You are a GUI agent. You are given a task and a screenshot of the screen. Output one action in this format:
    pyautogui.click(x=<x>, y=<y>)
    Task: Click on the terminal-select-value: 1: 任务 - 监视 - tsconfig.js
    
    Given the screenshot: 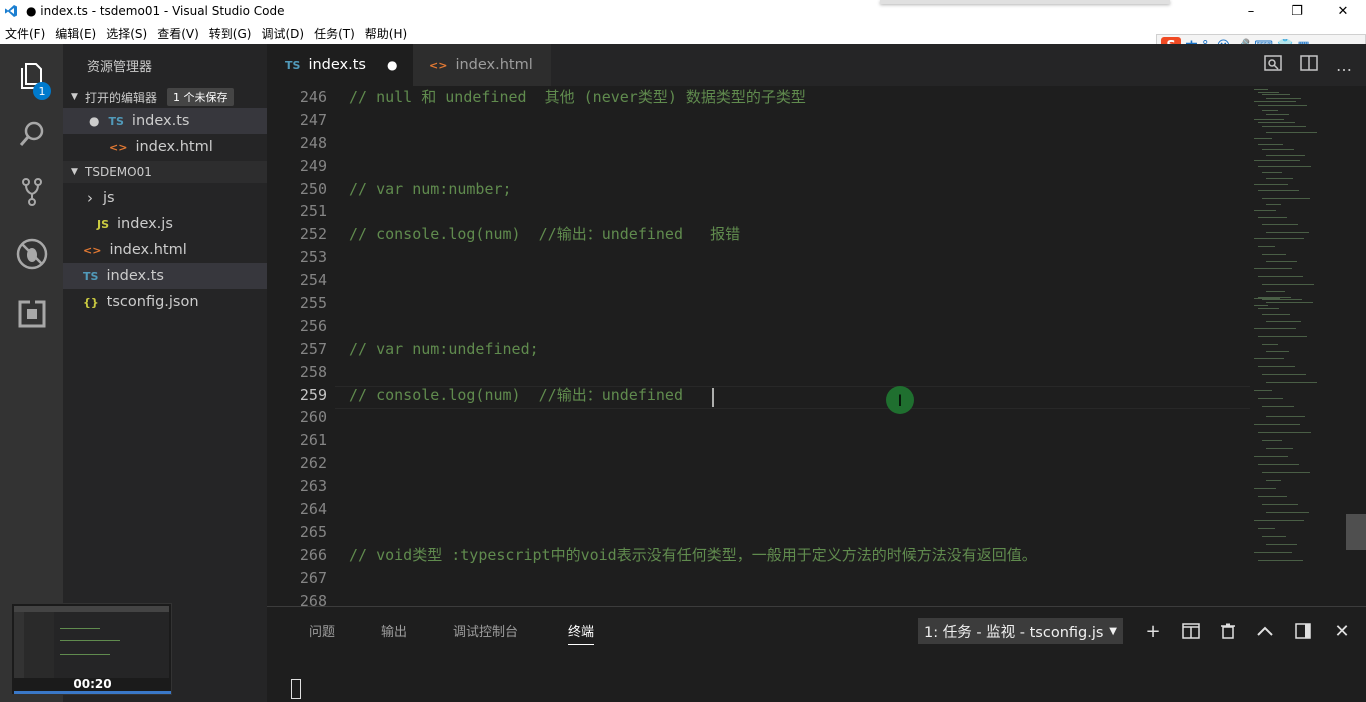 What is the action you would take?
    pyautogui.click(x=1014, y=632)
    